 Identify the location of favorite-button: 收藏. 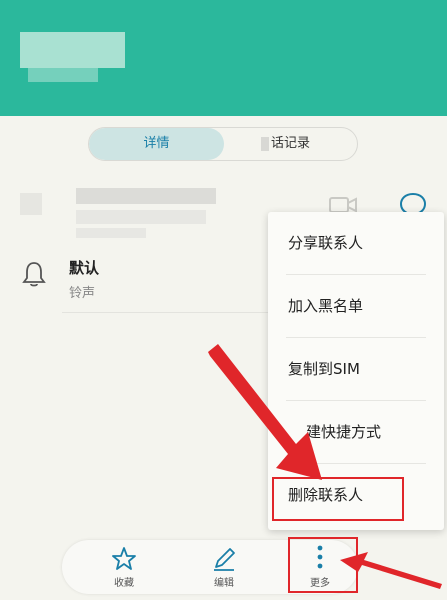
(124, 567).